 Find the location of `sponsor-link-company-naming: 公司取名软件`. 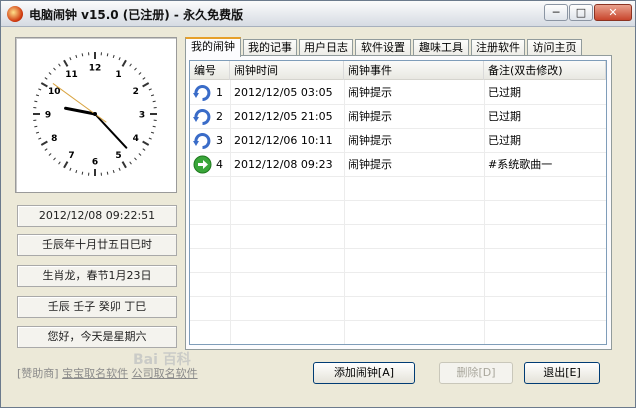

sponsor-link-company-naming: 公司取名软件 is located at coordinates (165, 373).